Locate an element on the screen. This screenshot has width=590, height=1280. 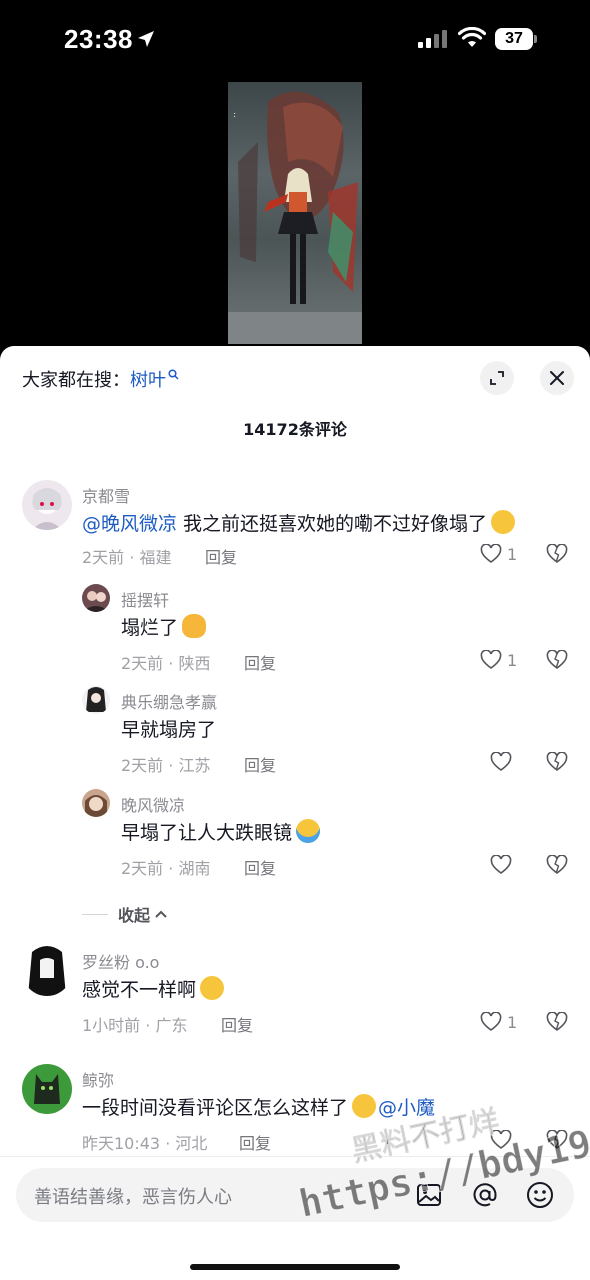
comment-body: 一段时间没看评论区怎么这样了 is located at coordinates (215, 1108).